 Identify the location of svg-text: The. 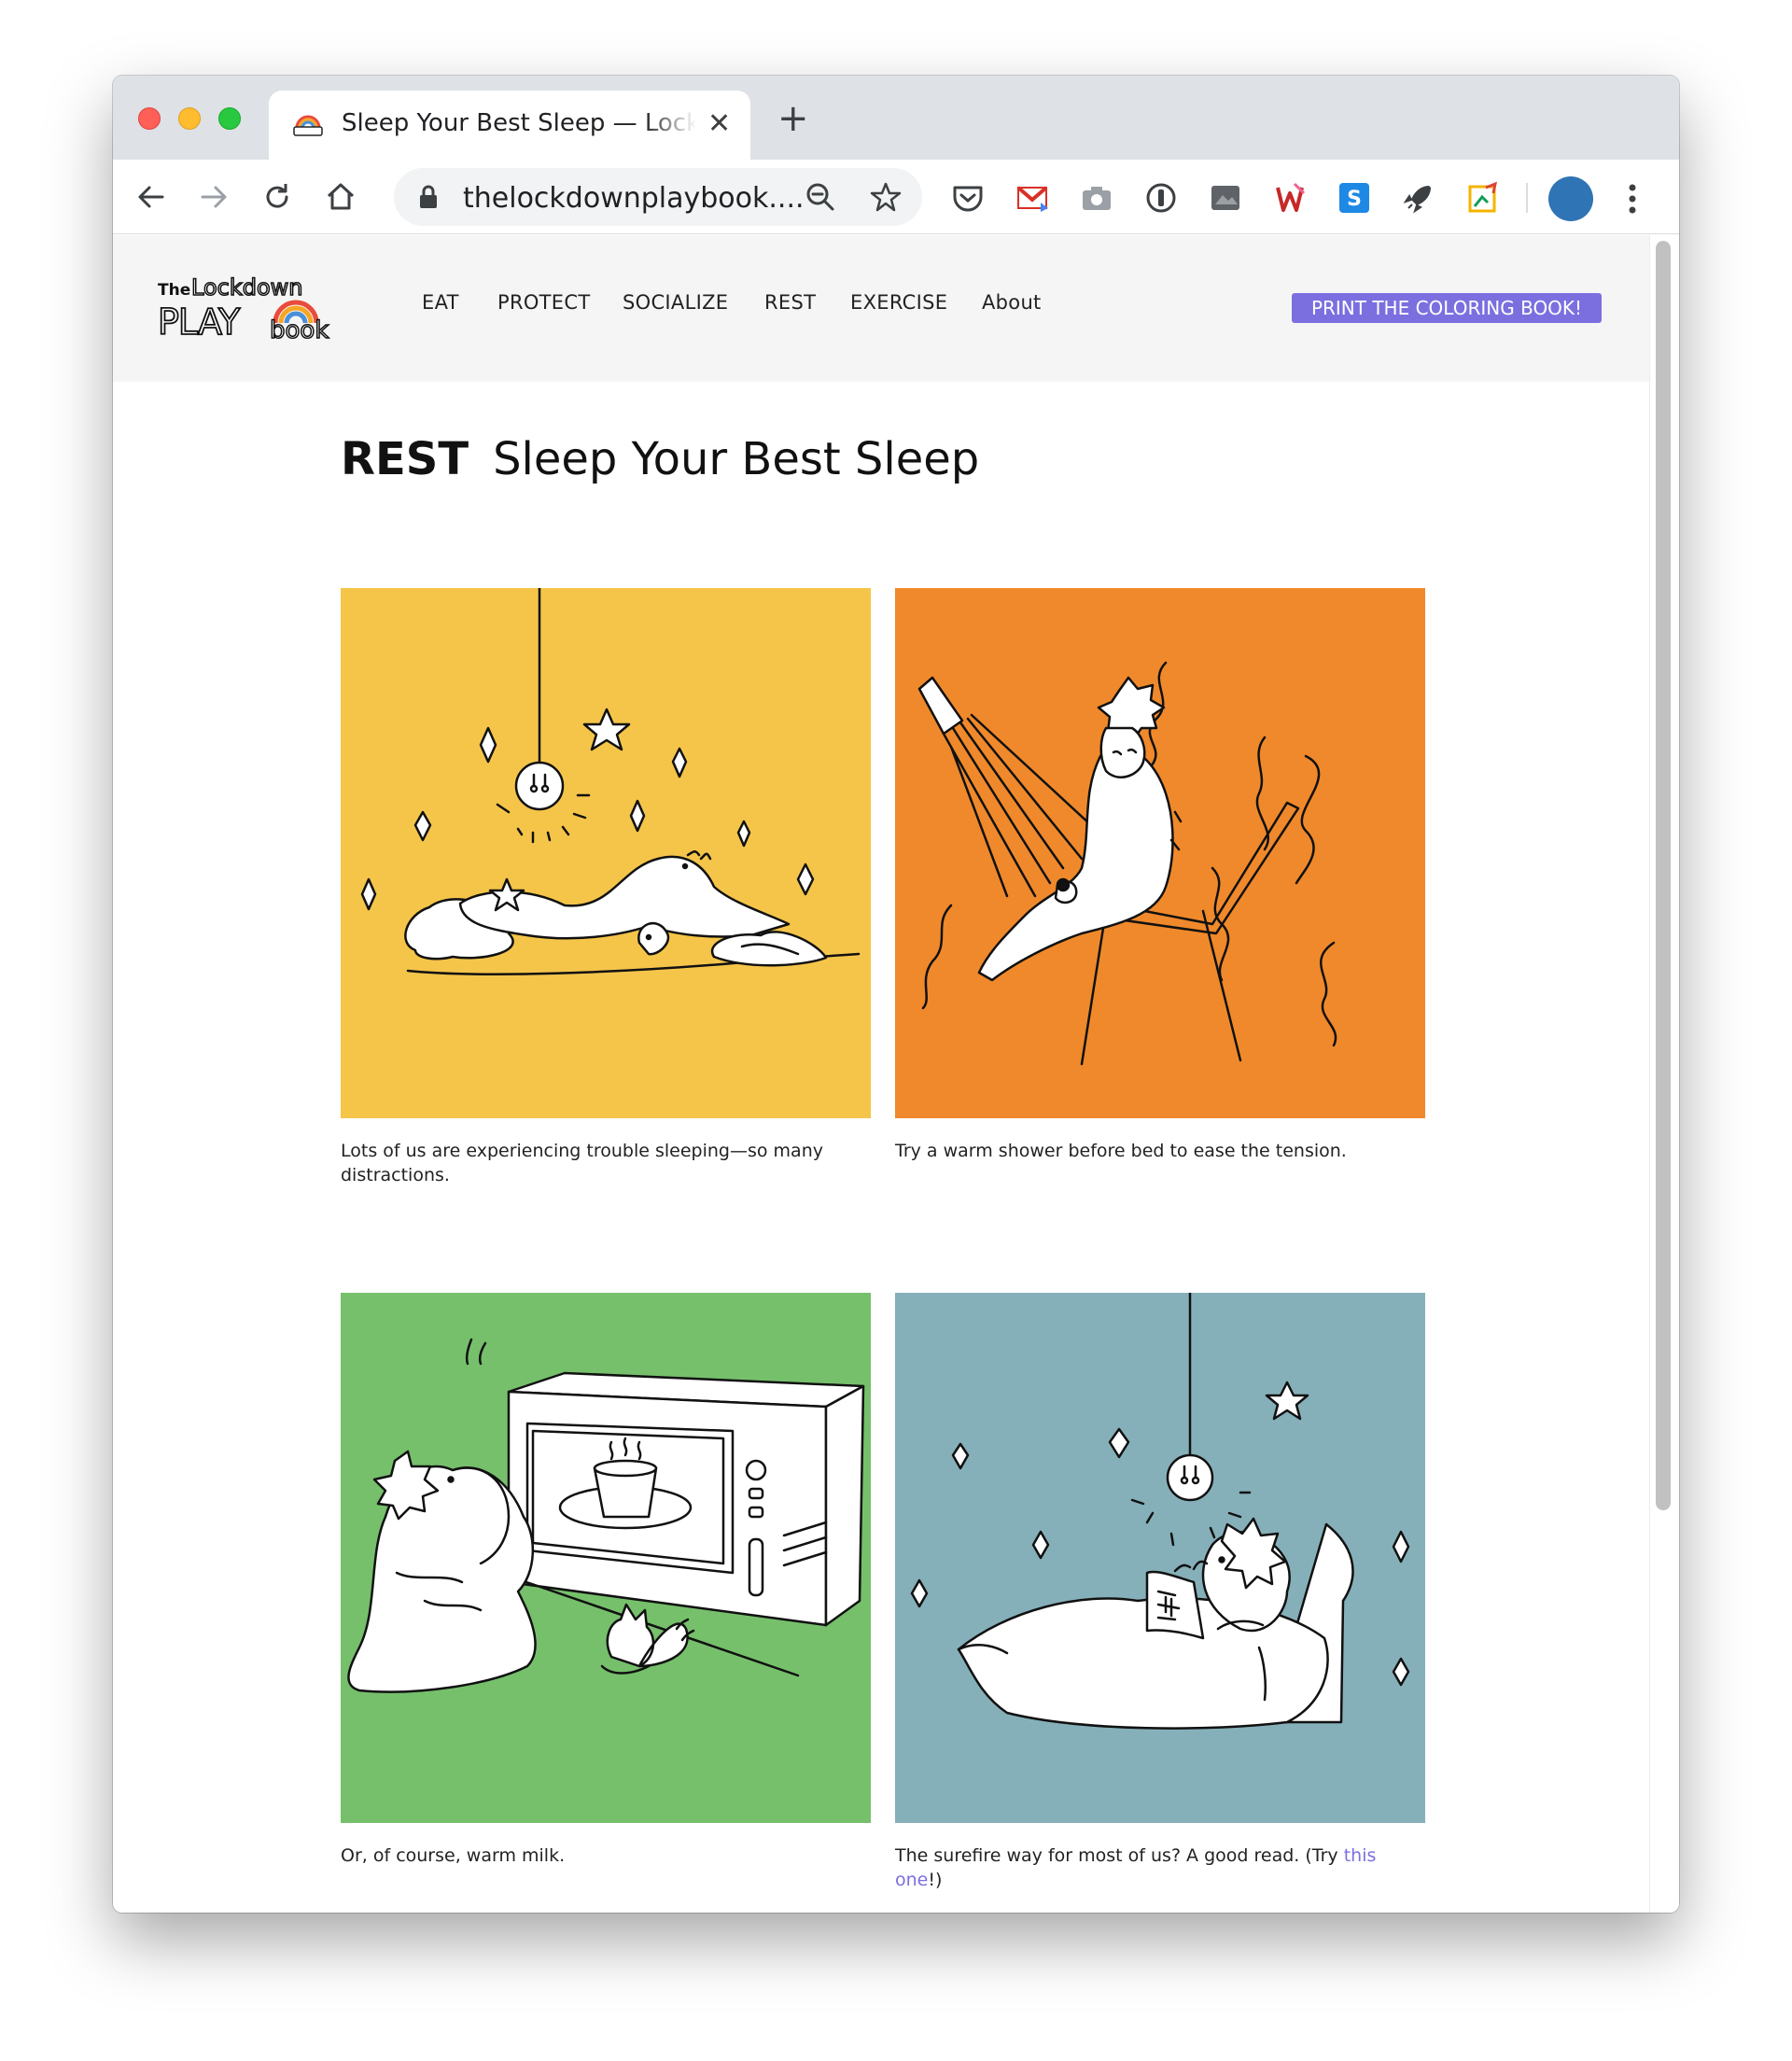
(174, 290).